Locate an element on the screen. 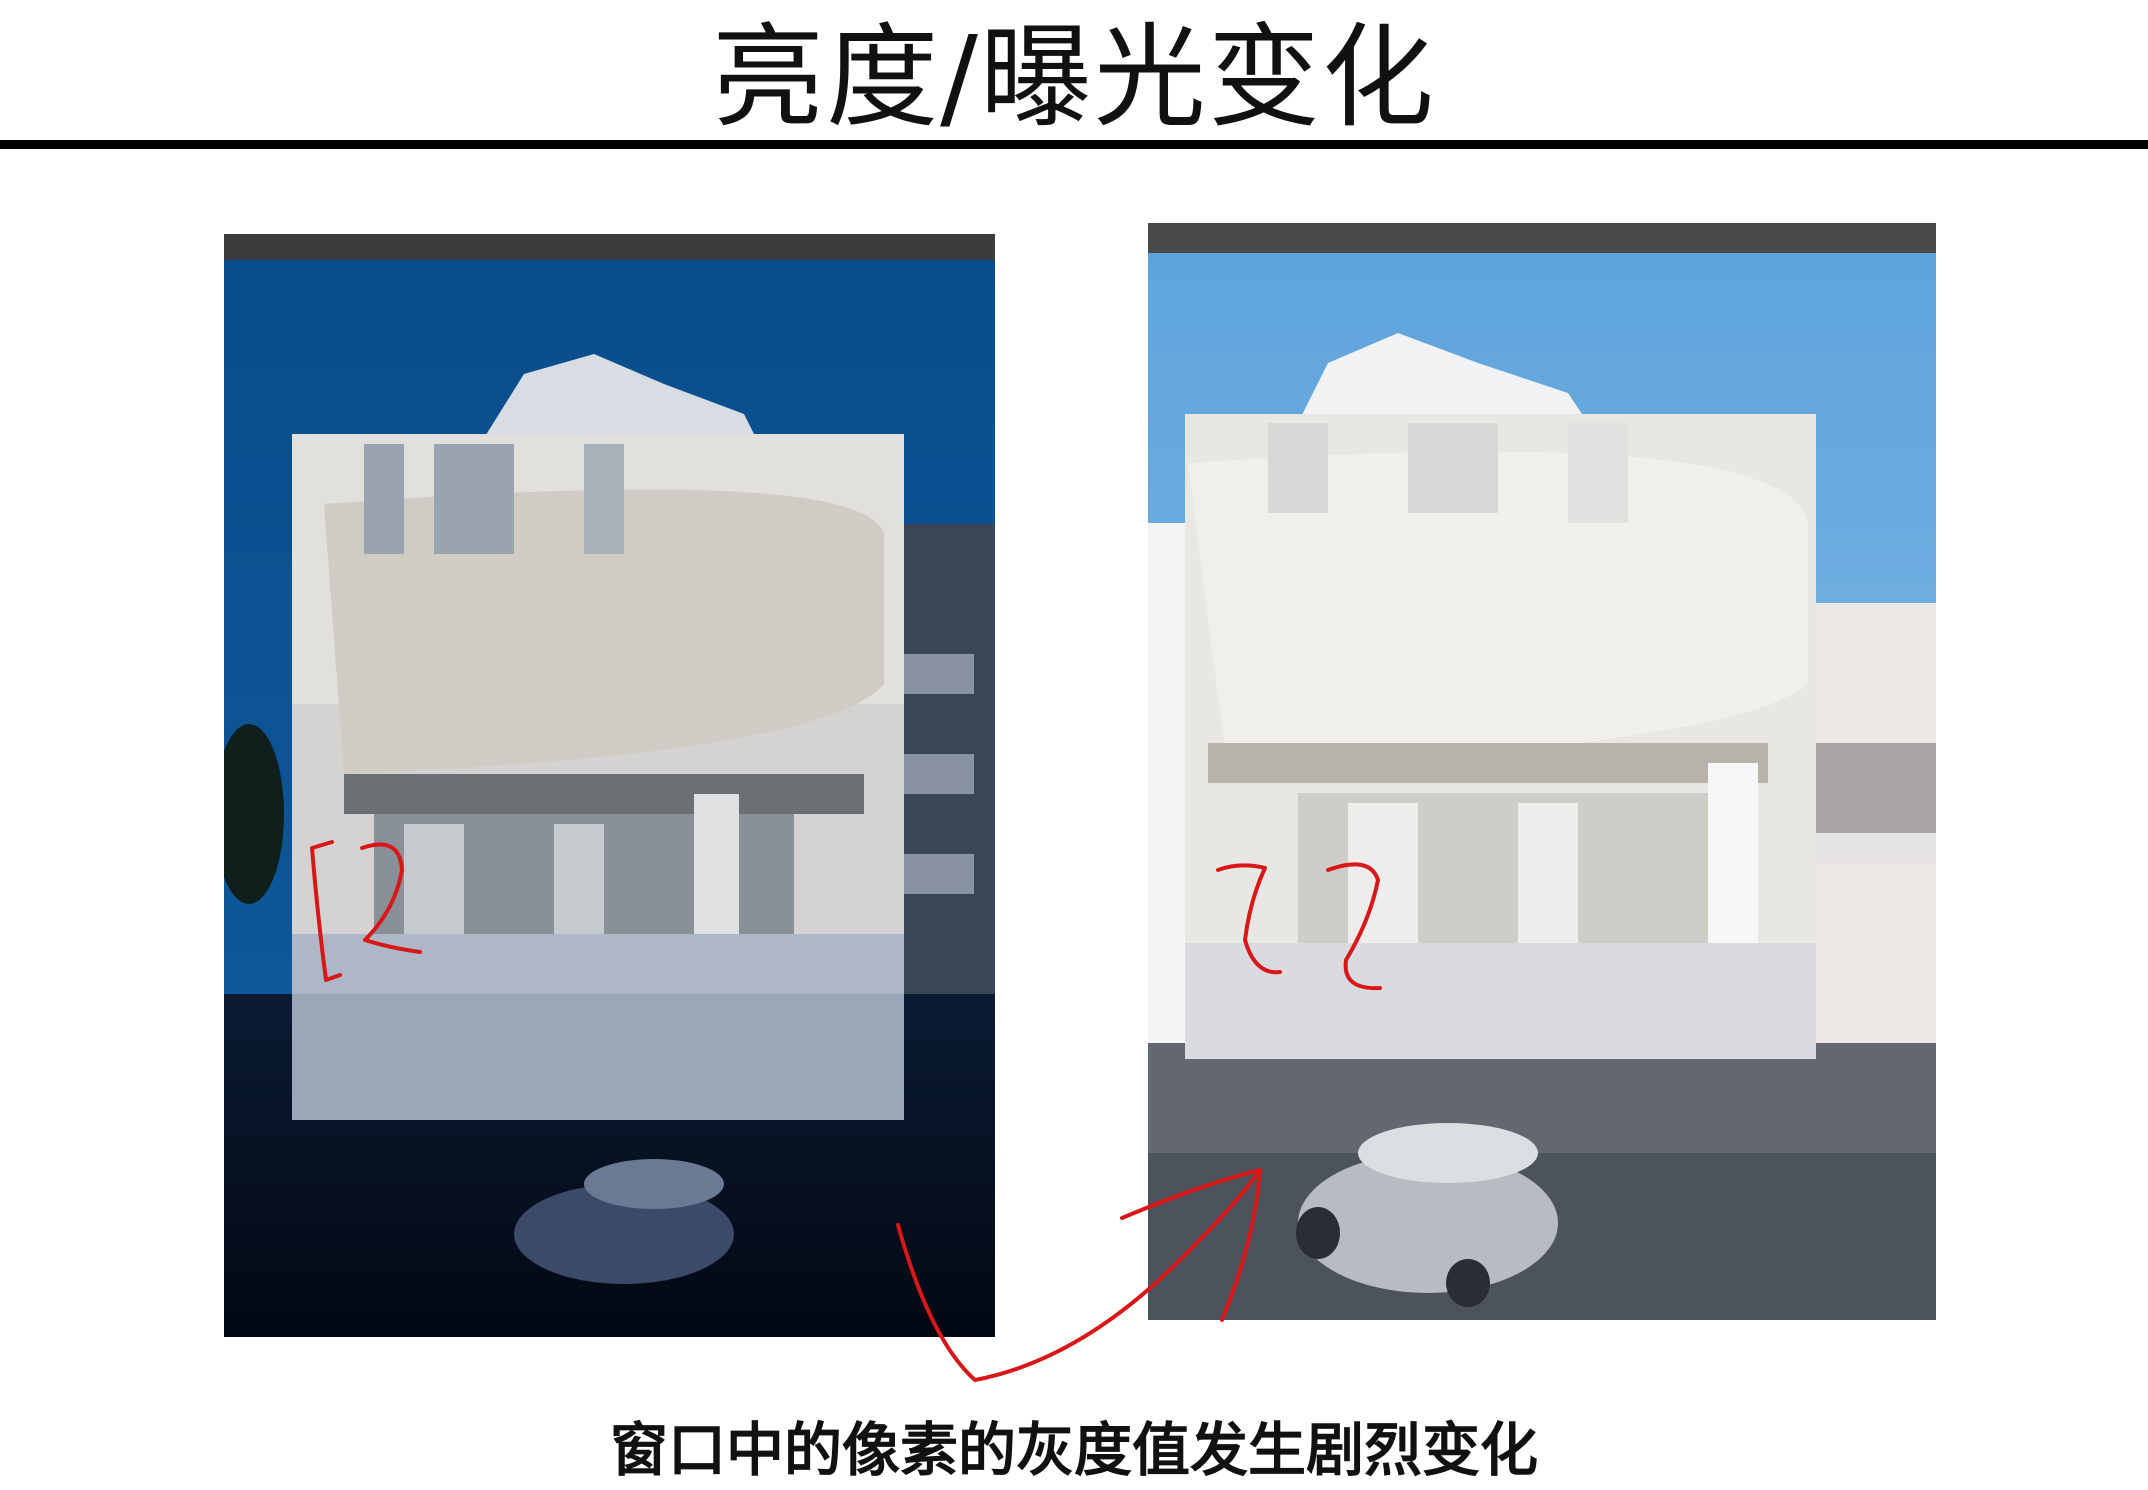 This screenshot has width=2148, height=1490. slide-title: 亮度/曝光变化 is located at coordinates (1074, 78).